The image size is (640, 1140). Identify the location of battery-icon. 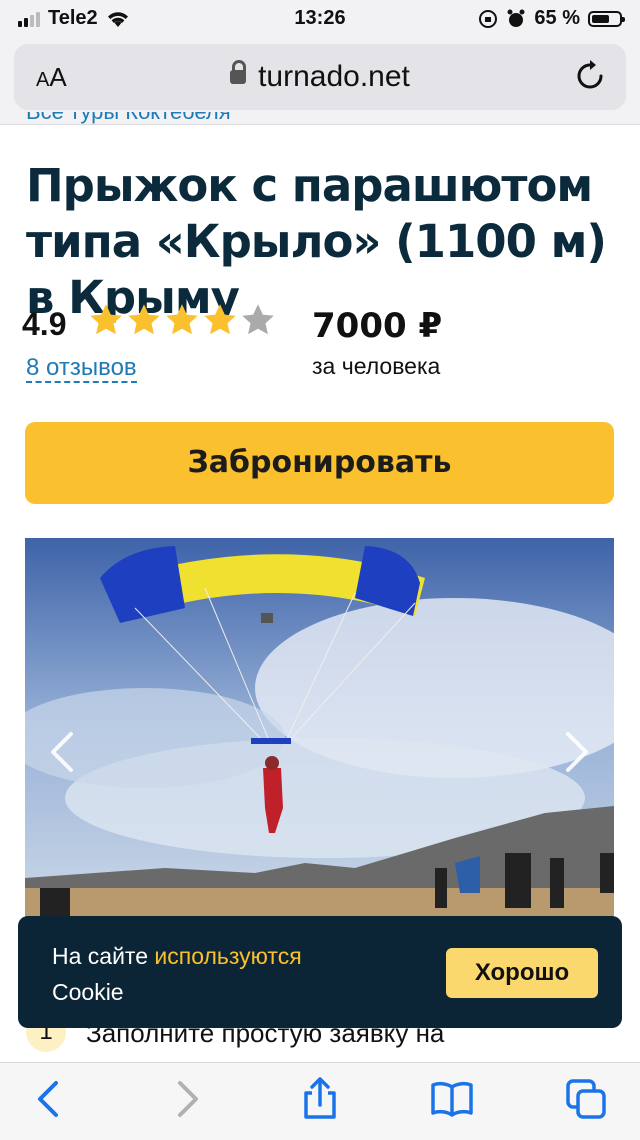
(606, 18).